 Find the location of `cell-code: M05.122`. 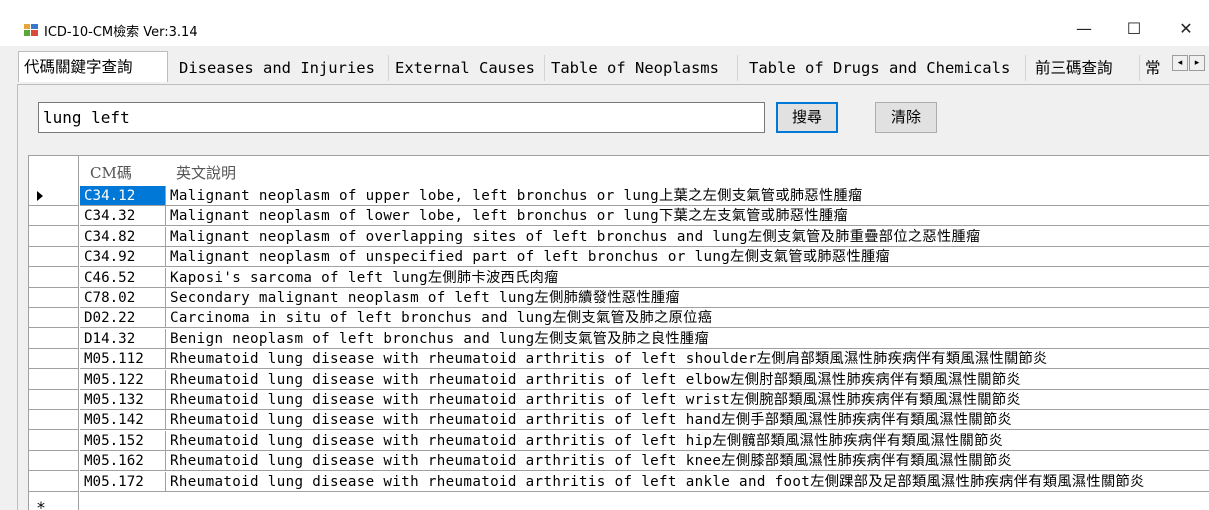

cell-code: M05.122 is located at coordinates (123, 379).